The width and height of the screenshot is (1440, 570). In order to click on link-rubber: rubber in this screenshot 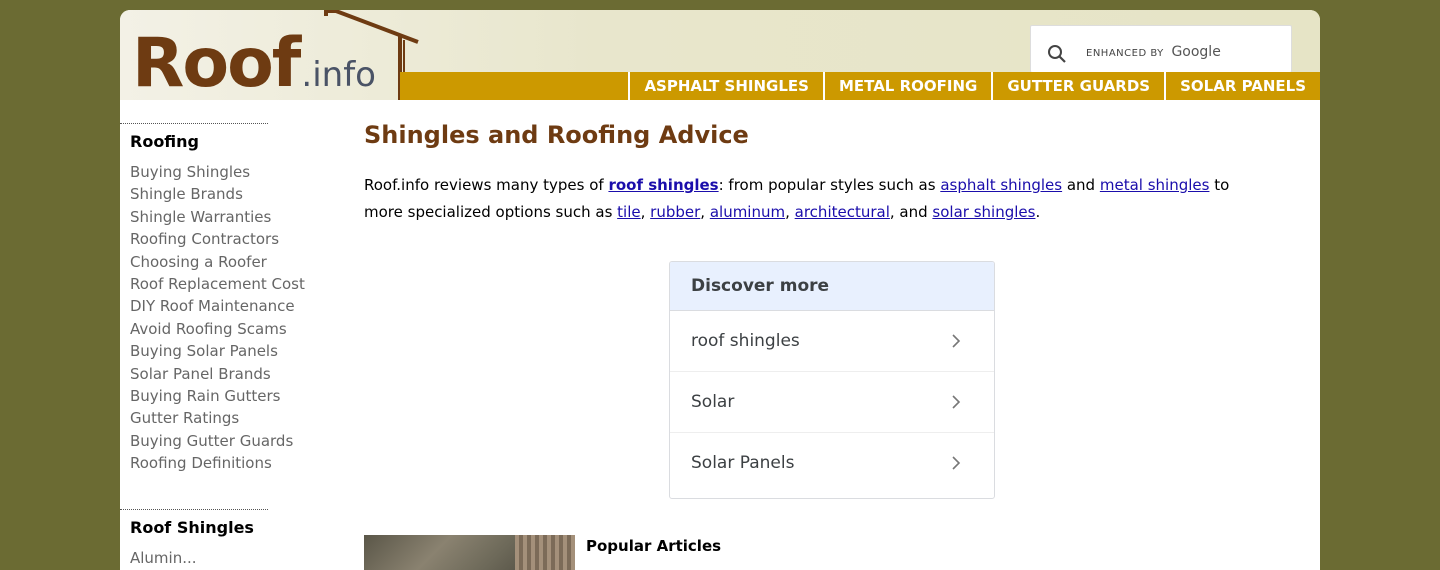, I will do `click(675, 212)`.